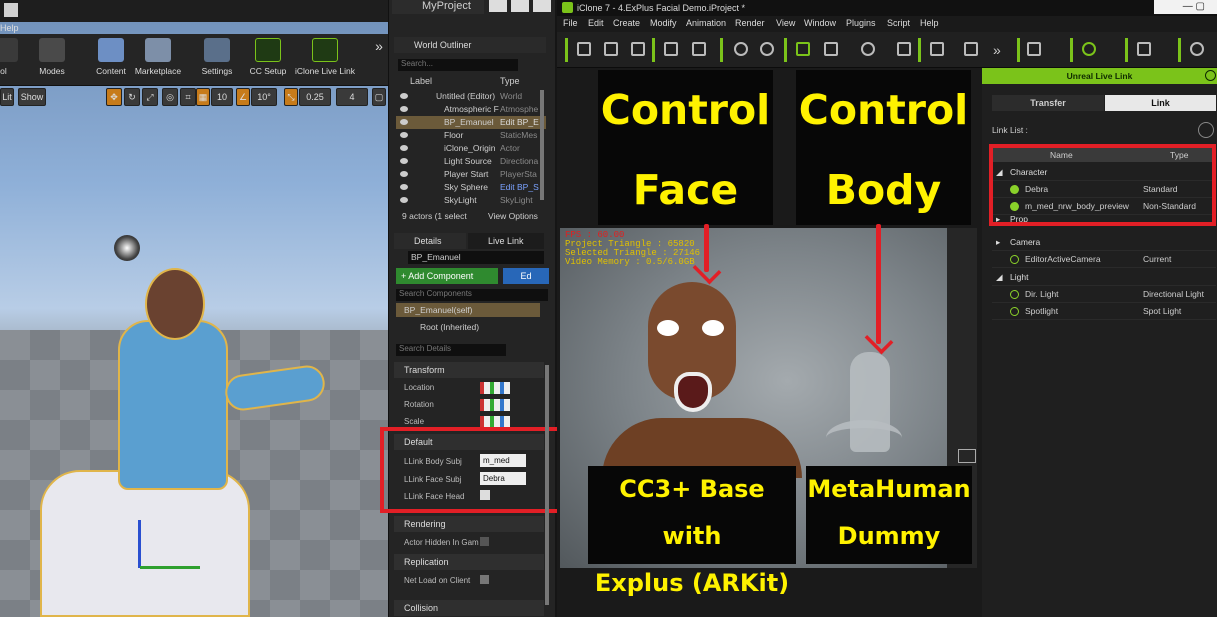 This screenshot has height=617, width=1217. Describe the element at coordinates (1104, 277) in the screenshot. I see `group-light: ◢ Light` at that location.